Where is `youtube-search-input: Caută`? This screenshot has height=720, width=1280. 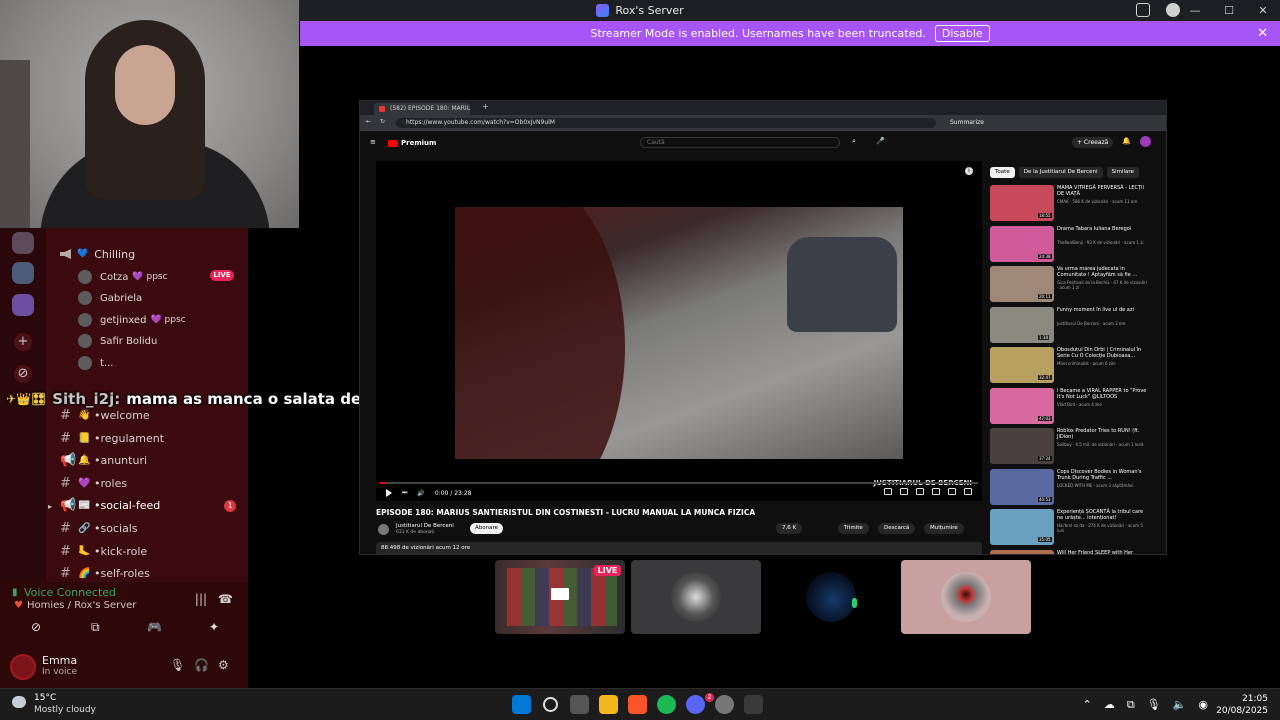
youtube-search-input: Caută is located at coordinates (740, 142).